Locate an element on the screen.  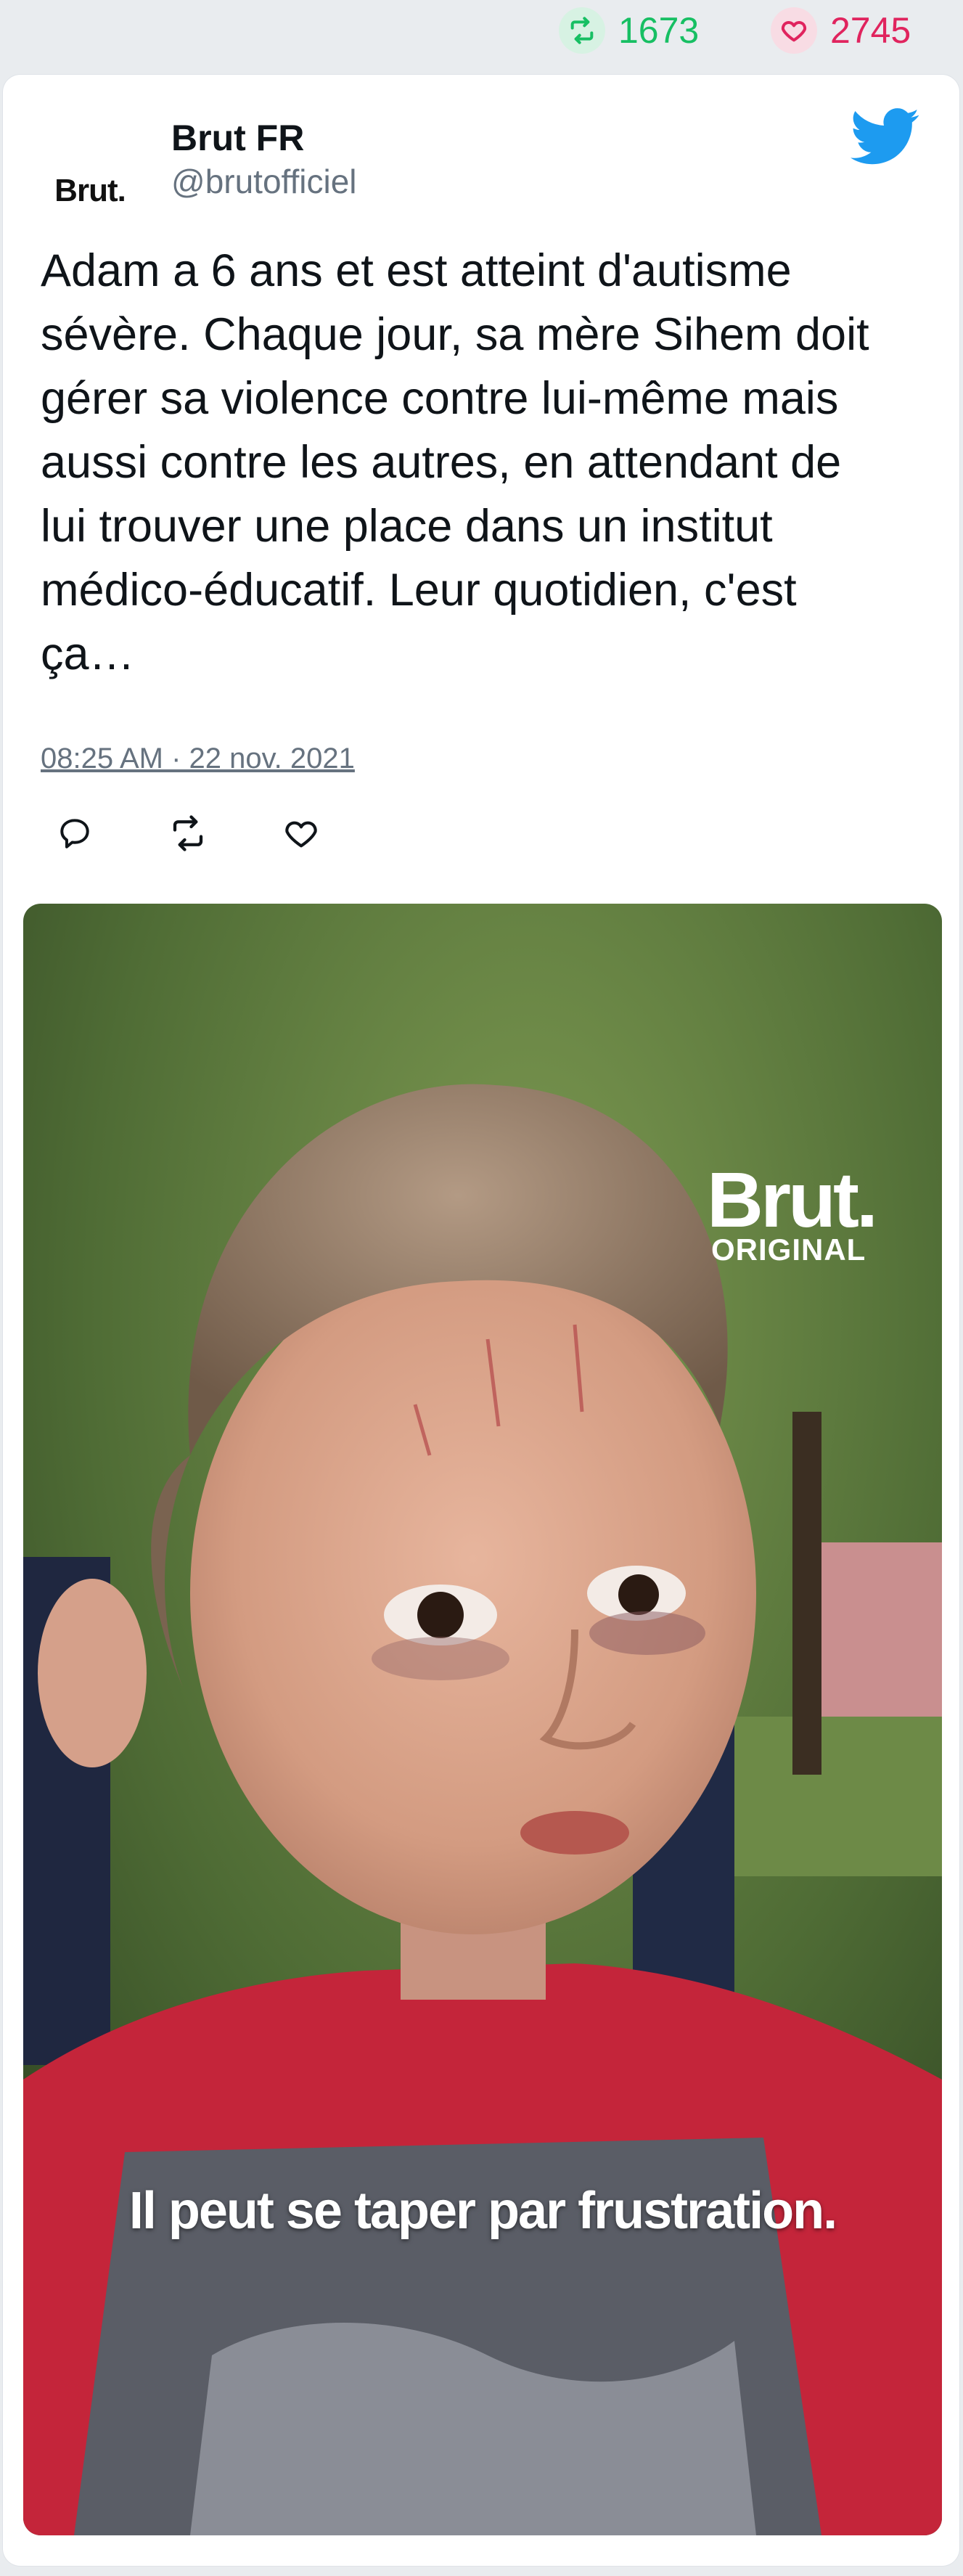
like-count-stat: 2745 is located at coordinates (841, 31).